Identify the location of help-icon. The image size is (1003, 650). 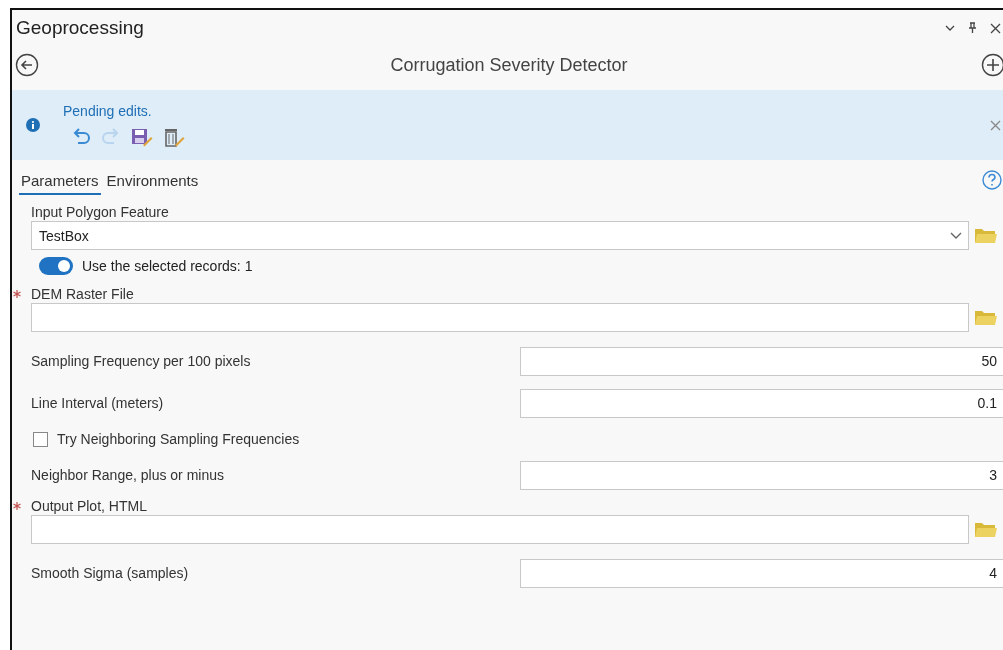
(992, 180).